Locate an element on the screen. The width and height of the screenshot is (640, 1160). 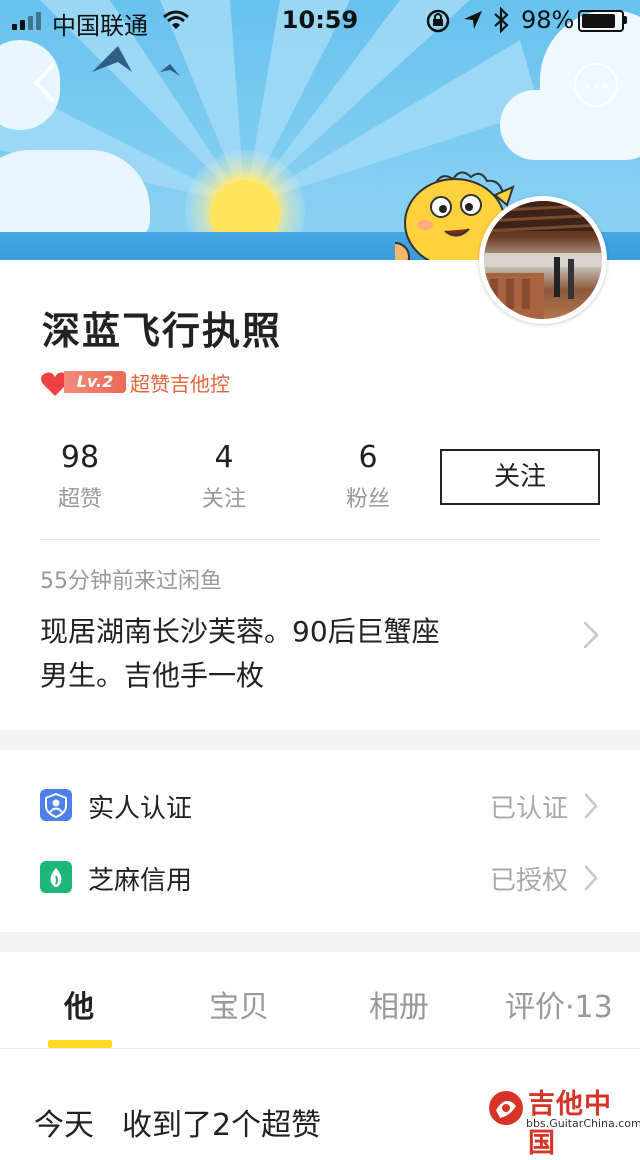
tab-album: 相册 is located at coordinates (399, 1004).